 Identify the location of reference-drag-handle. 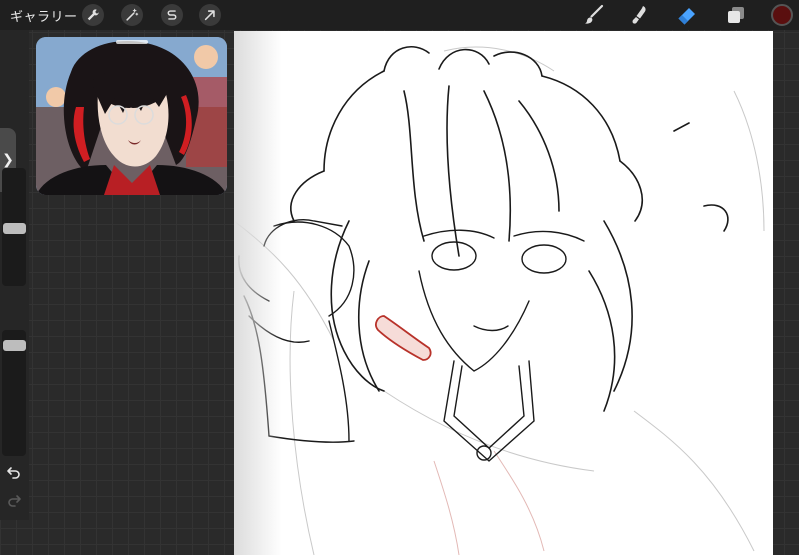
(132, 42).